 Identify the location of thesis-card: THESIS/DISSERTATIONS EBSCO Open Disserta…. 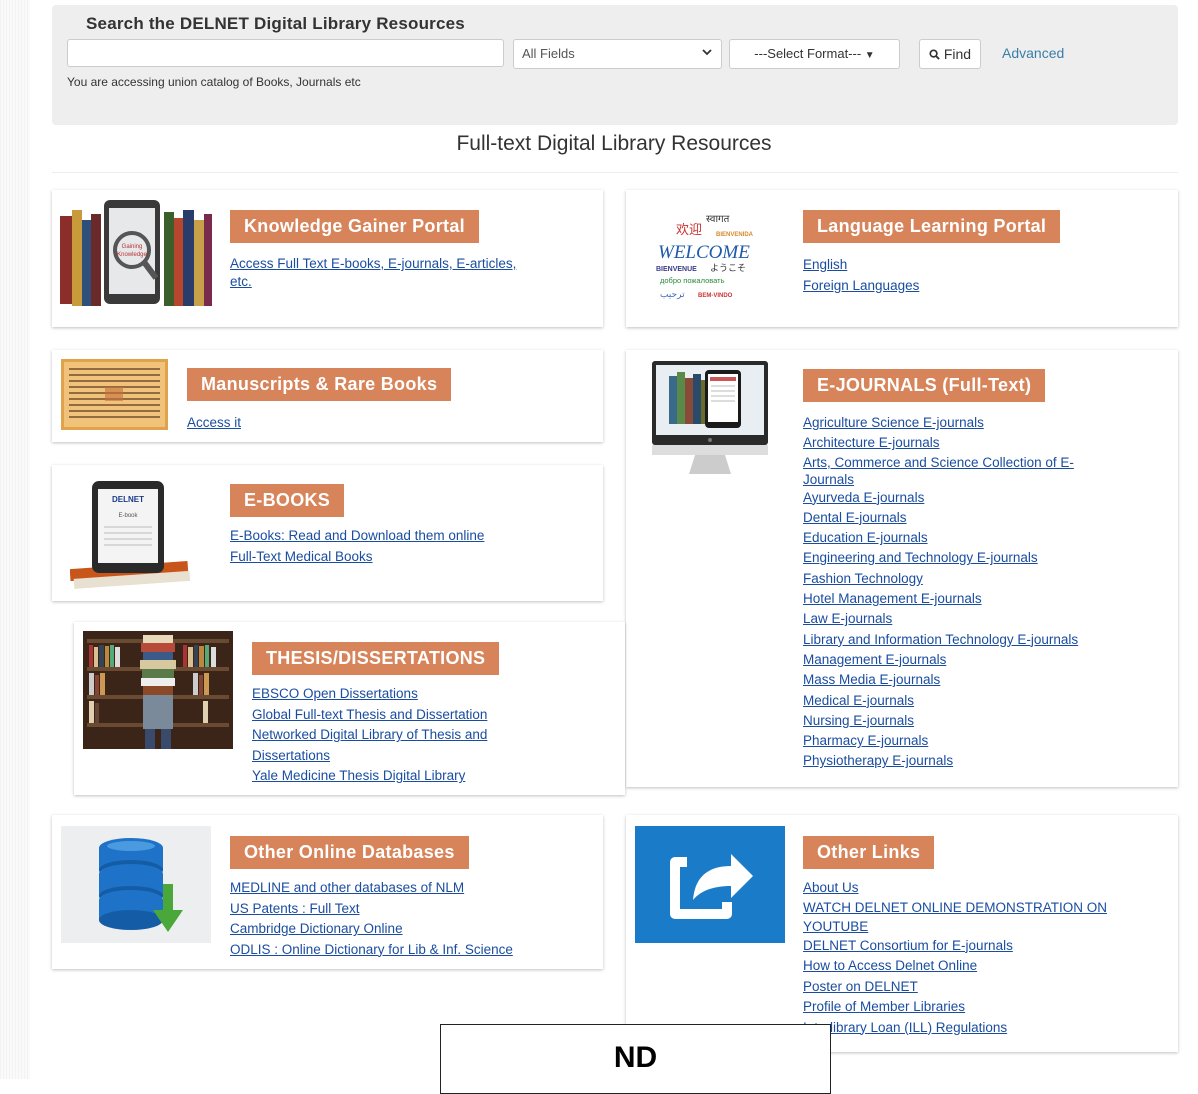
(349, 708).